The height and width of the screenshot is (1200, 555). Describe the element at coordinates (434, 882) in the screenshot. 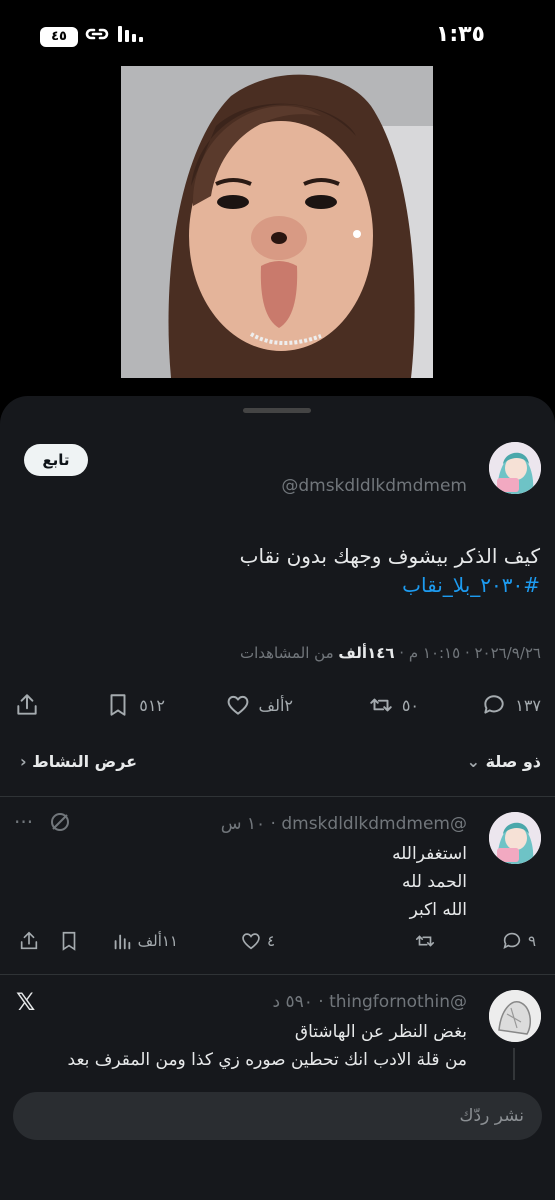

I see `reply-line: الحمد لله` at that location.